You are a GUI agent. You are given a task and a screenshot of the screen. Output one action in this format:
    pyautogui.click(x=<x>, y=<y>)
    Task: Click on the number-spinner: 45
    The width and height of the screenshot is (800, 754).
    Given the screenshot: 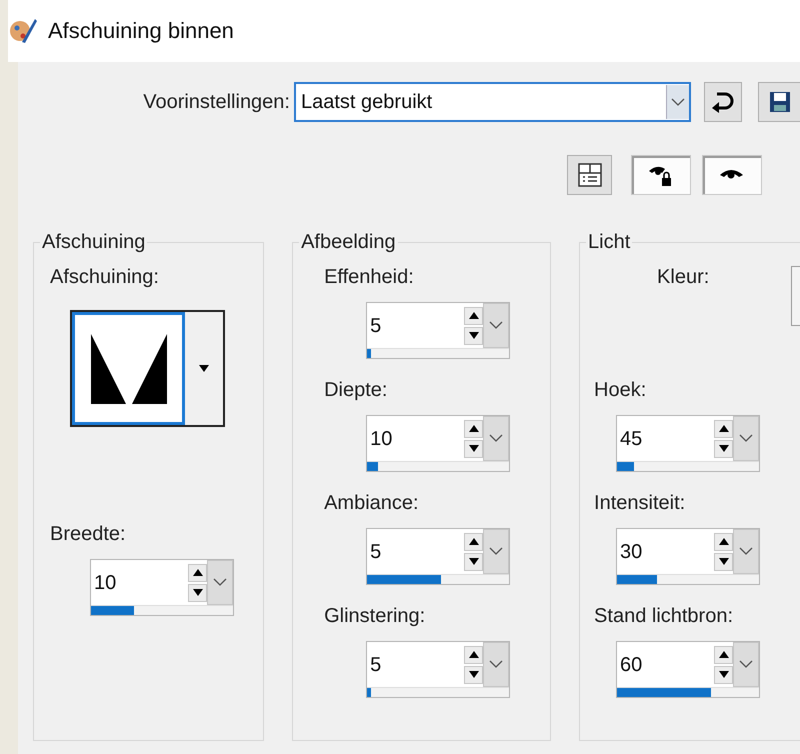 What is the action you would take?
    pyautogui.click(x=688, y=443)
    